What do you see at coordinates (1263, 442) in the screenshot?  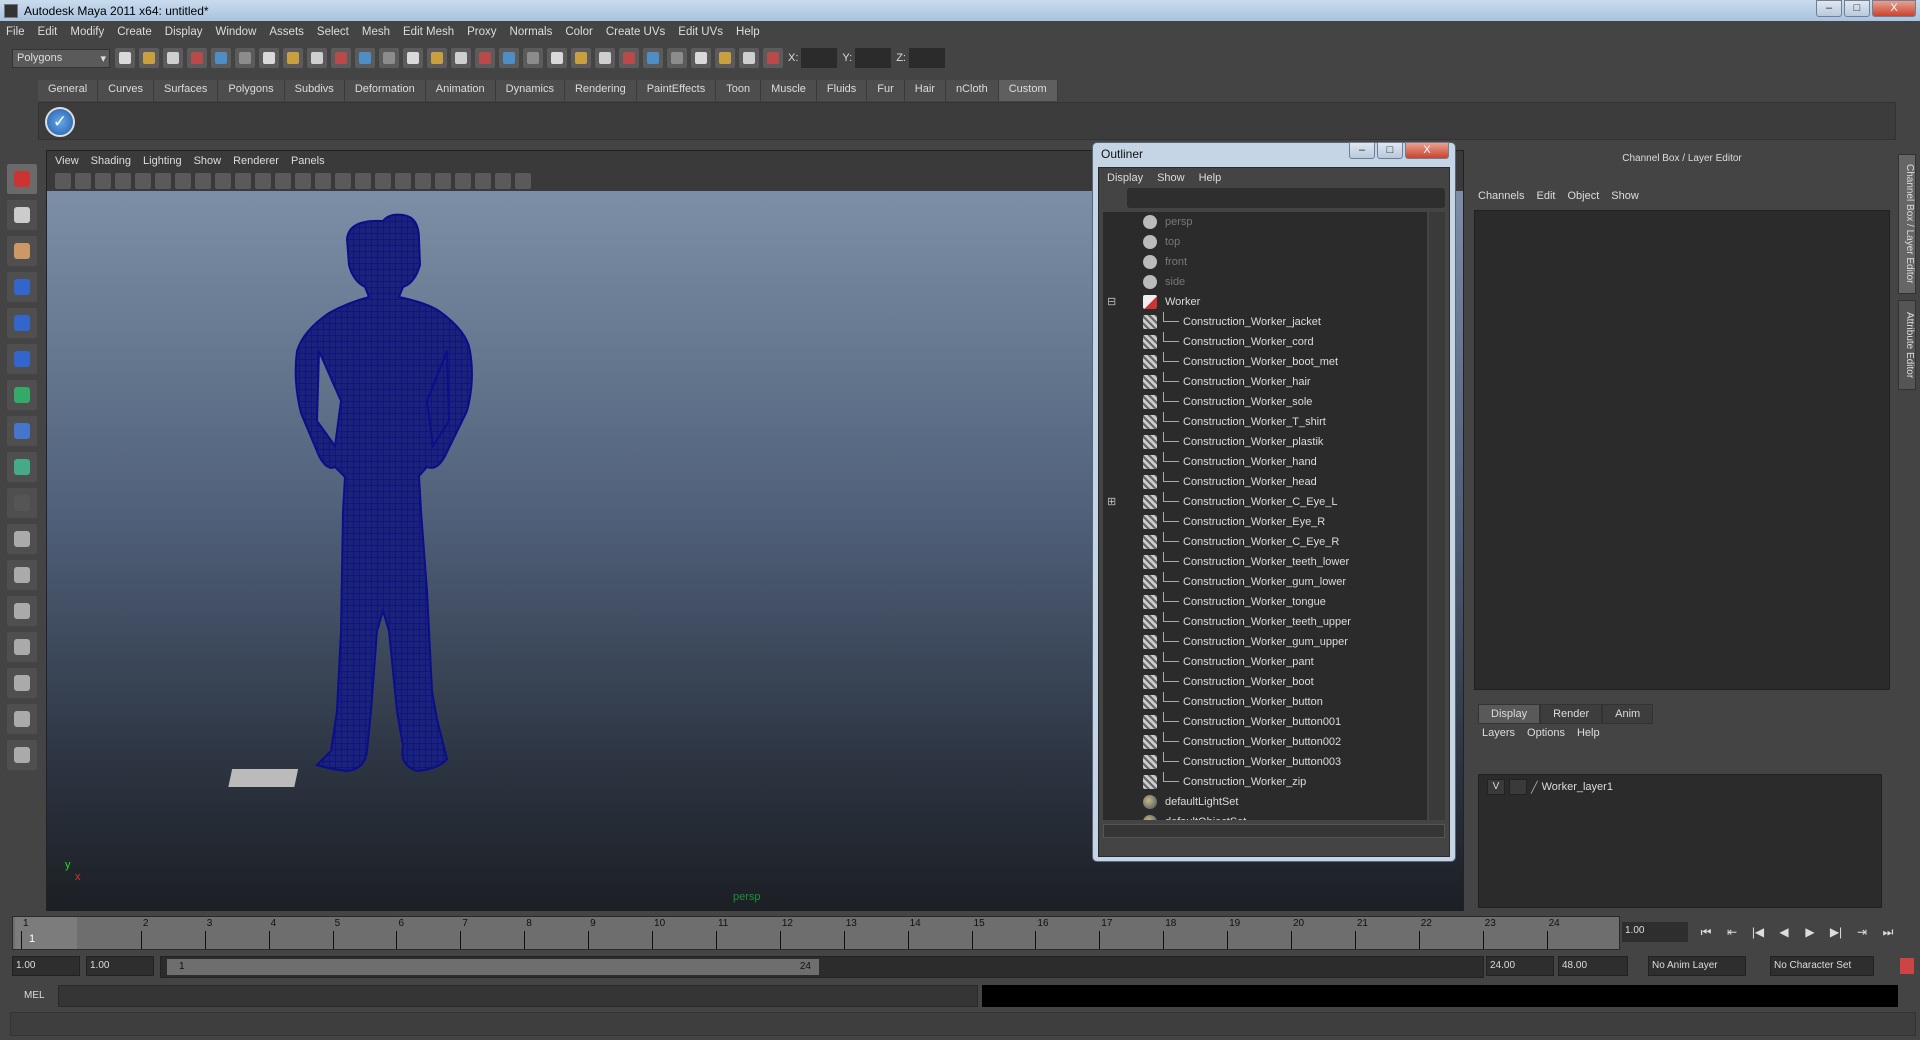 I see `outliner-item: Construction_Worker_plastik` at bounding box center [1263, 442].